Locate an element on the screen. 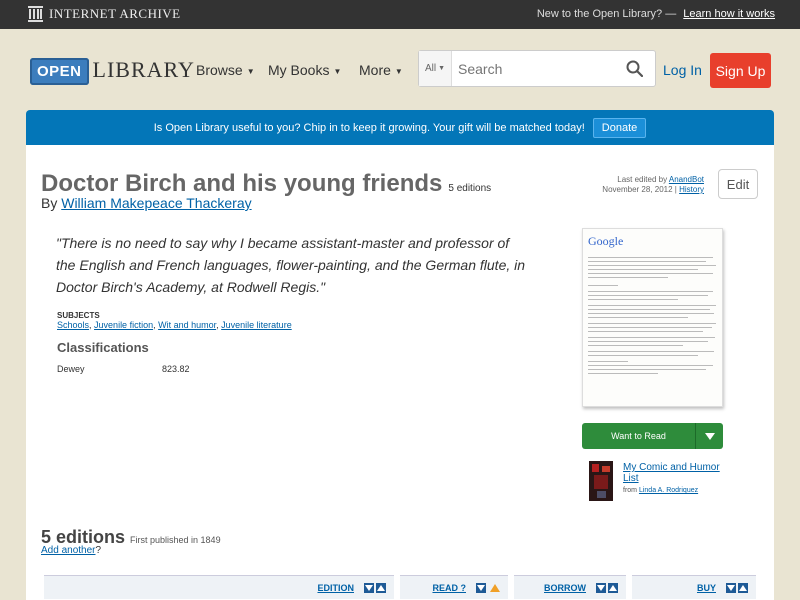 The image size is (800, 600). book-cover: Google is located at coordinates (652, 317).